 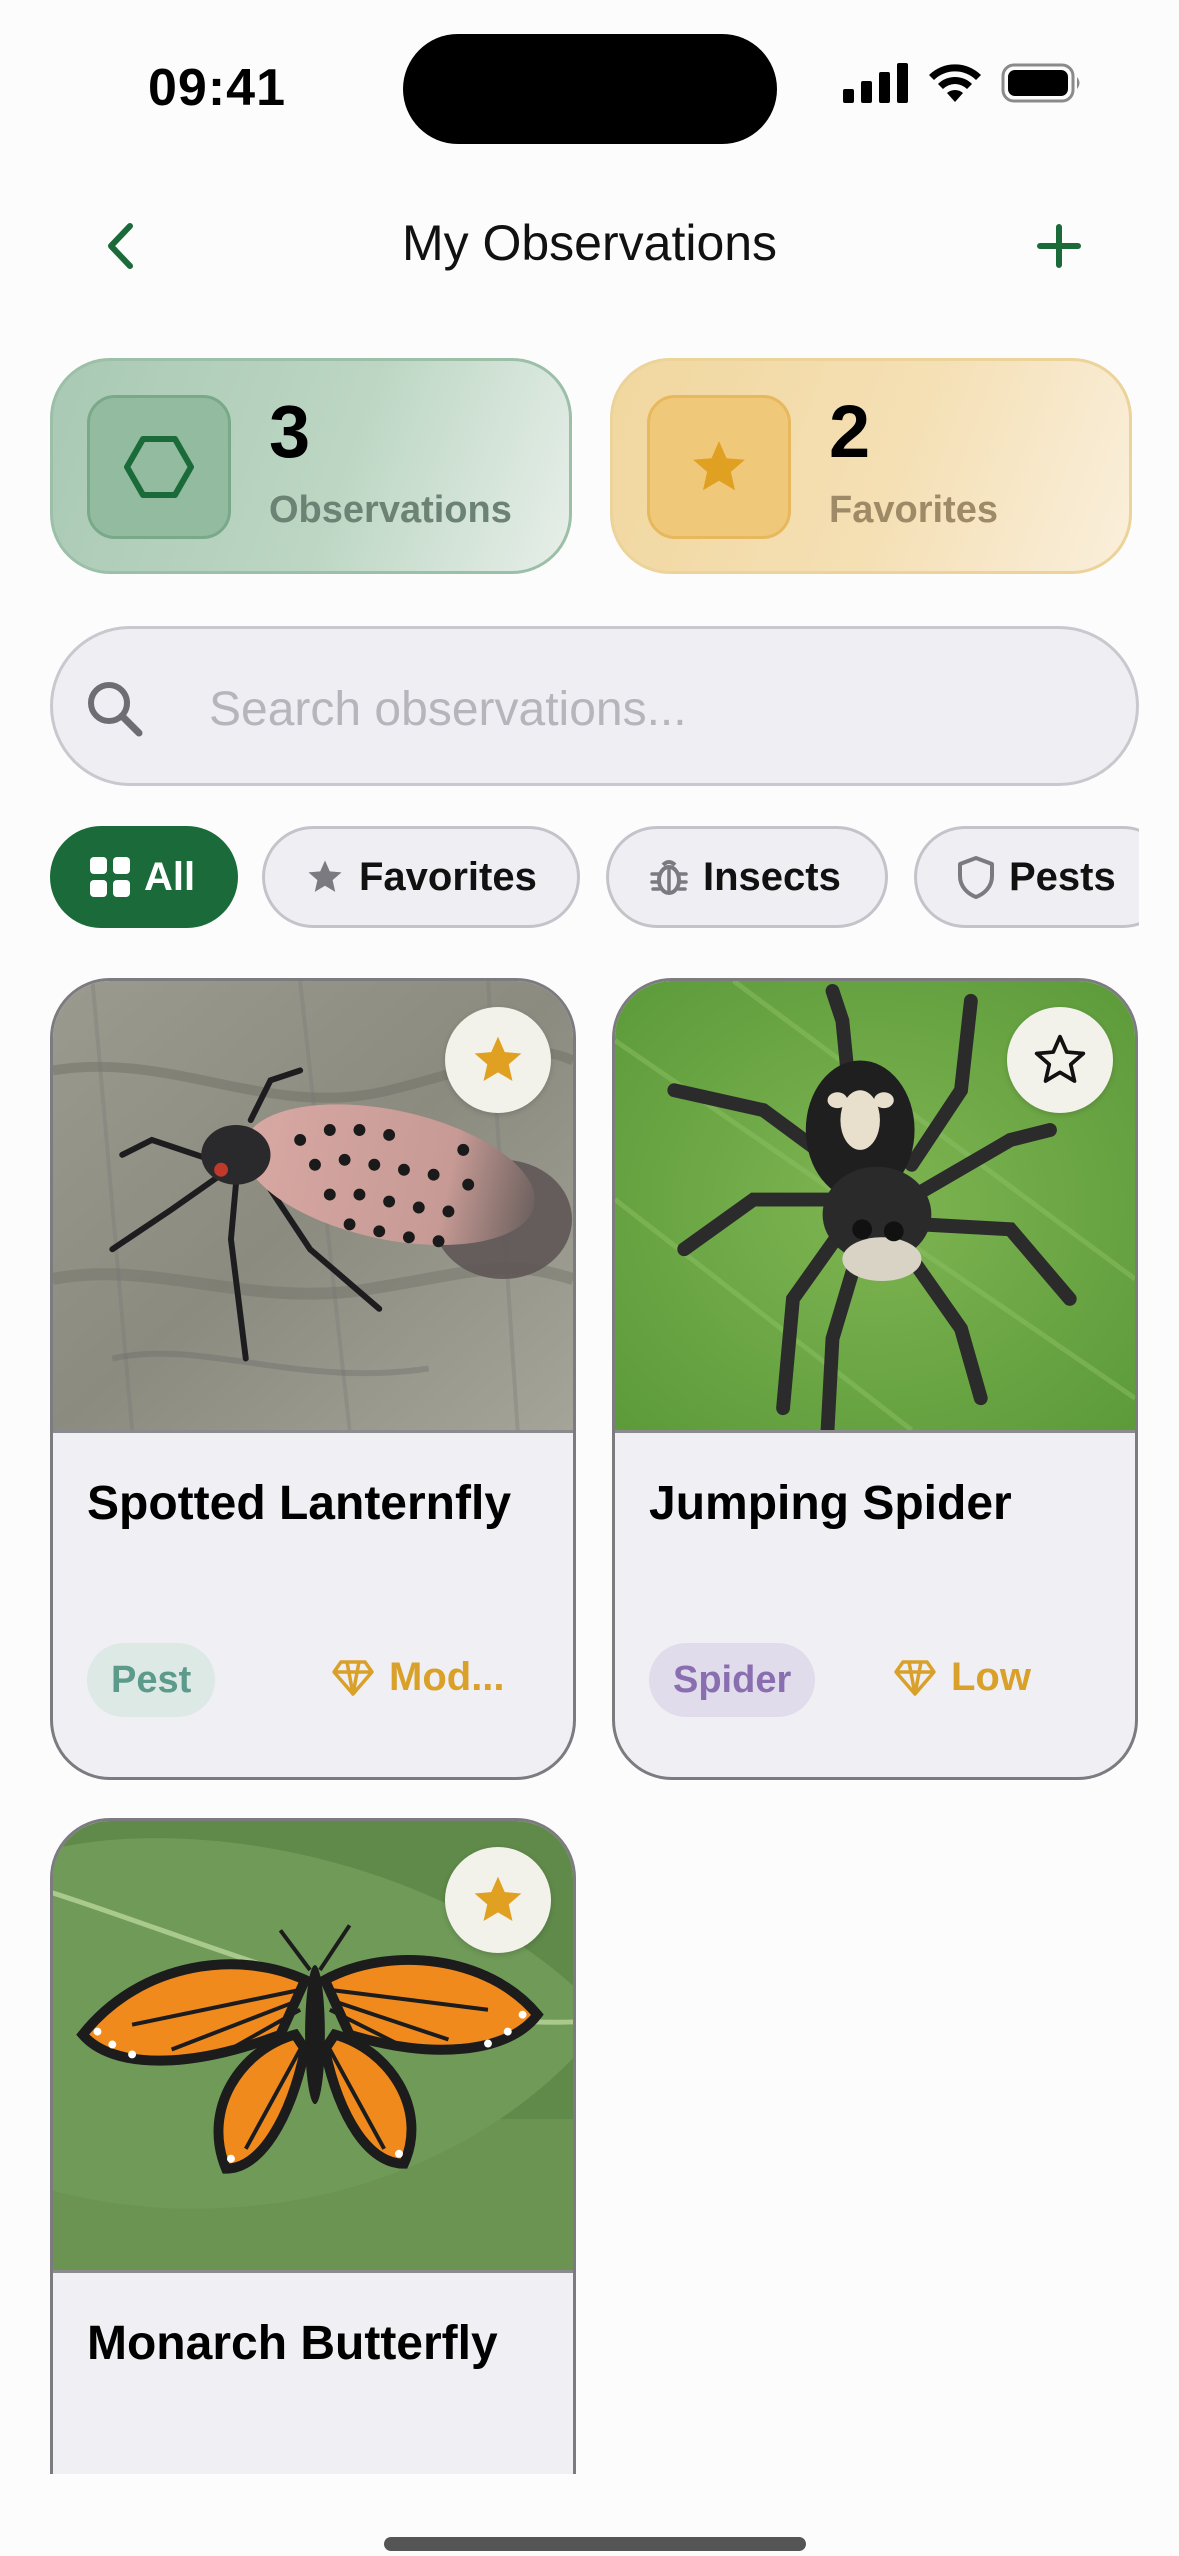 I want to click on filter-chip-insects: Insects, so click(x=747, y=877).